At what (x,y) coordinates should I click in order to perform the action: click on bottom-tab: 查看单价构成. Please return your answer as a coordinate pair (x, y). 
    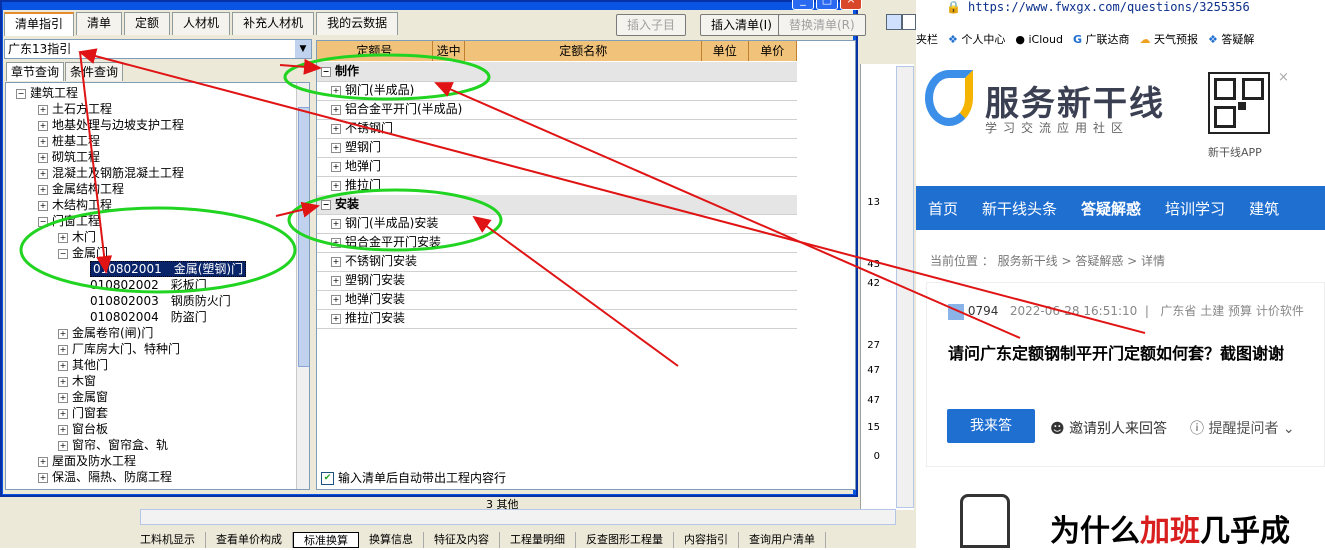
    Looking at the image, I should click on (249, 540).